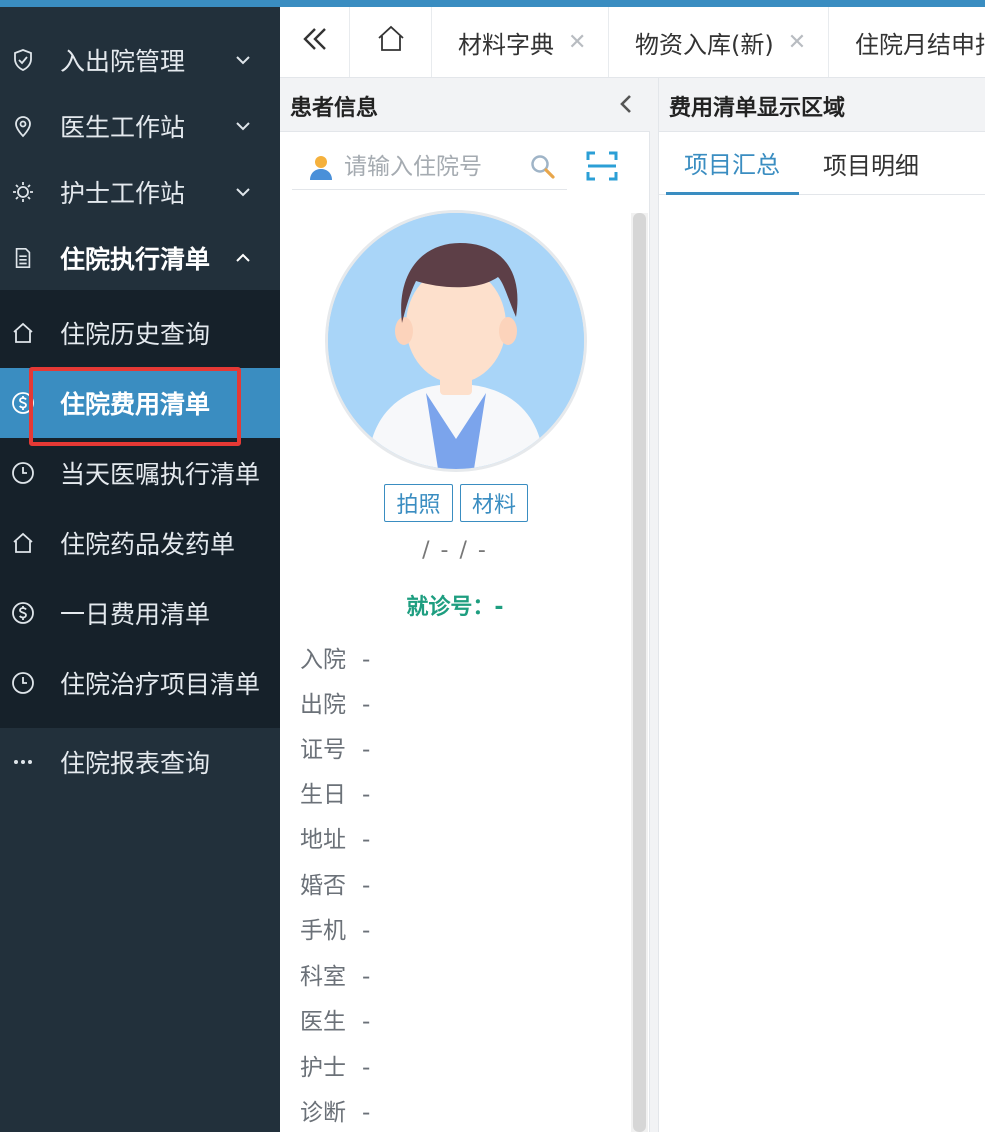  What do you see at coordinates (321, 169) in the screenshot?
I see `user-icon` at bounding box center [321, 169].